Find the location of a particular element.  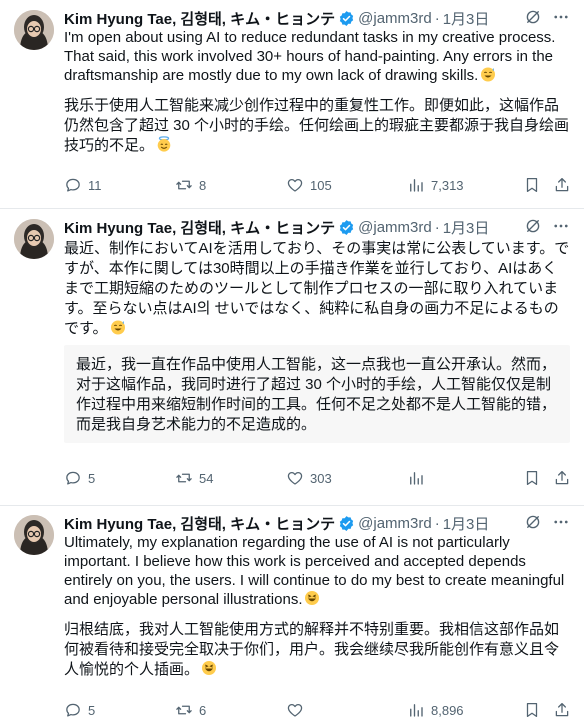

retweet-count: 54 is located at coordinates (206, 478).